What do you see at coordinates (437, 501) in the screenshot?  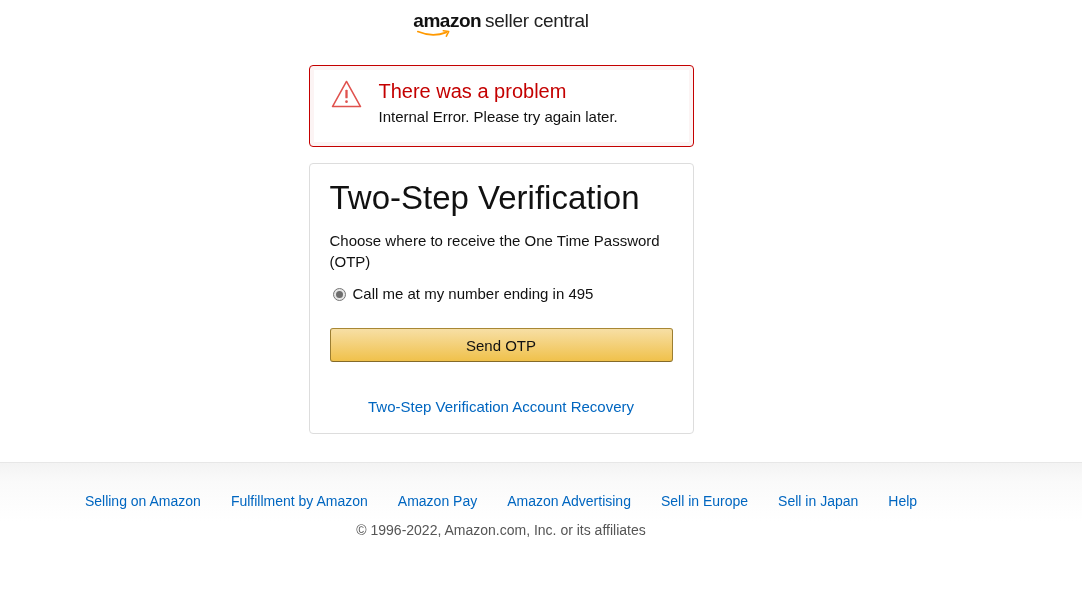 I see `footer-link: Amazon Pay` at bounding box center [437, 501].